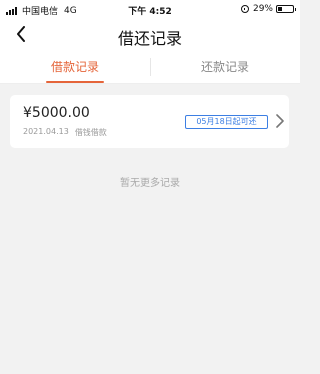  What do you see at coordinates (90, 132) in the screenshot?
I see `loan-type: 借钱借款` at bounding box center [90, 132].